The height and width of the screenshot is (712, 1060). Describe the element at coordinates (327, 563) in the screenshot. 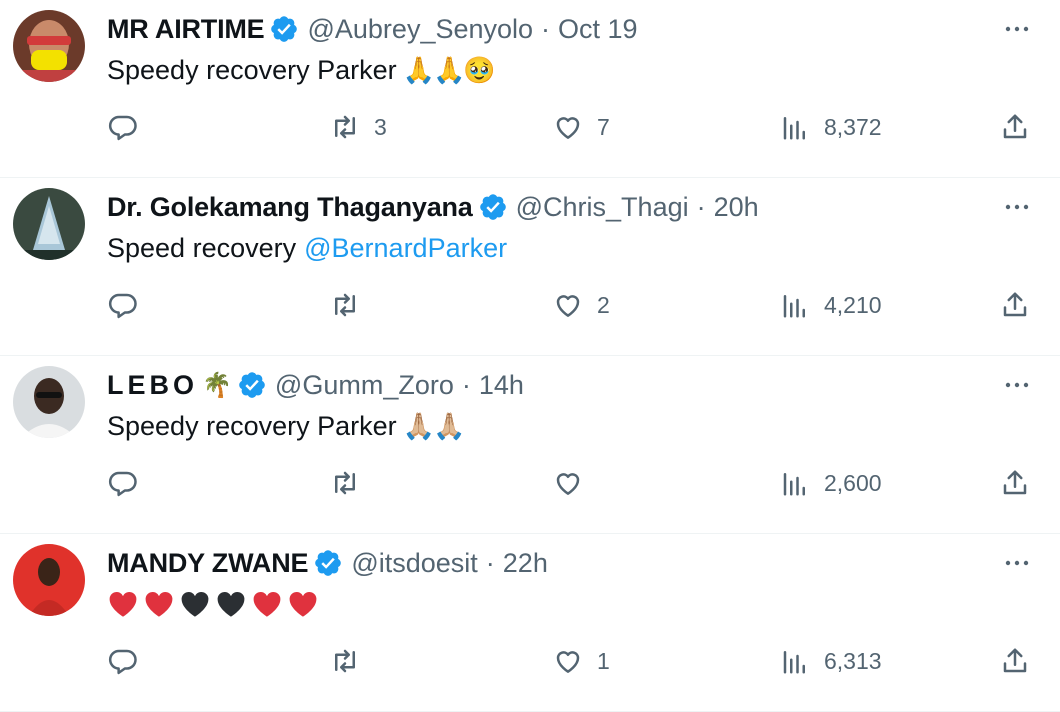

I see `tweet-header: MANDY ZWANE @itsdoesit · 22h` at that location.